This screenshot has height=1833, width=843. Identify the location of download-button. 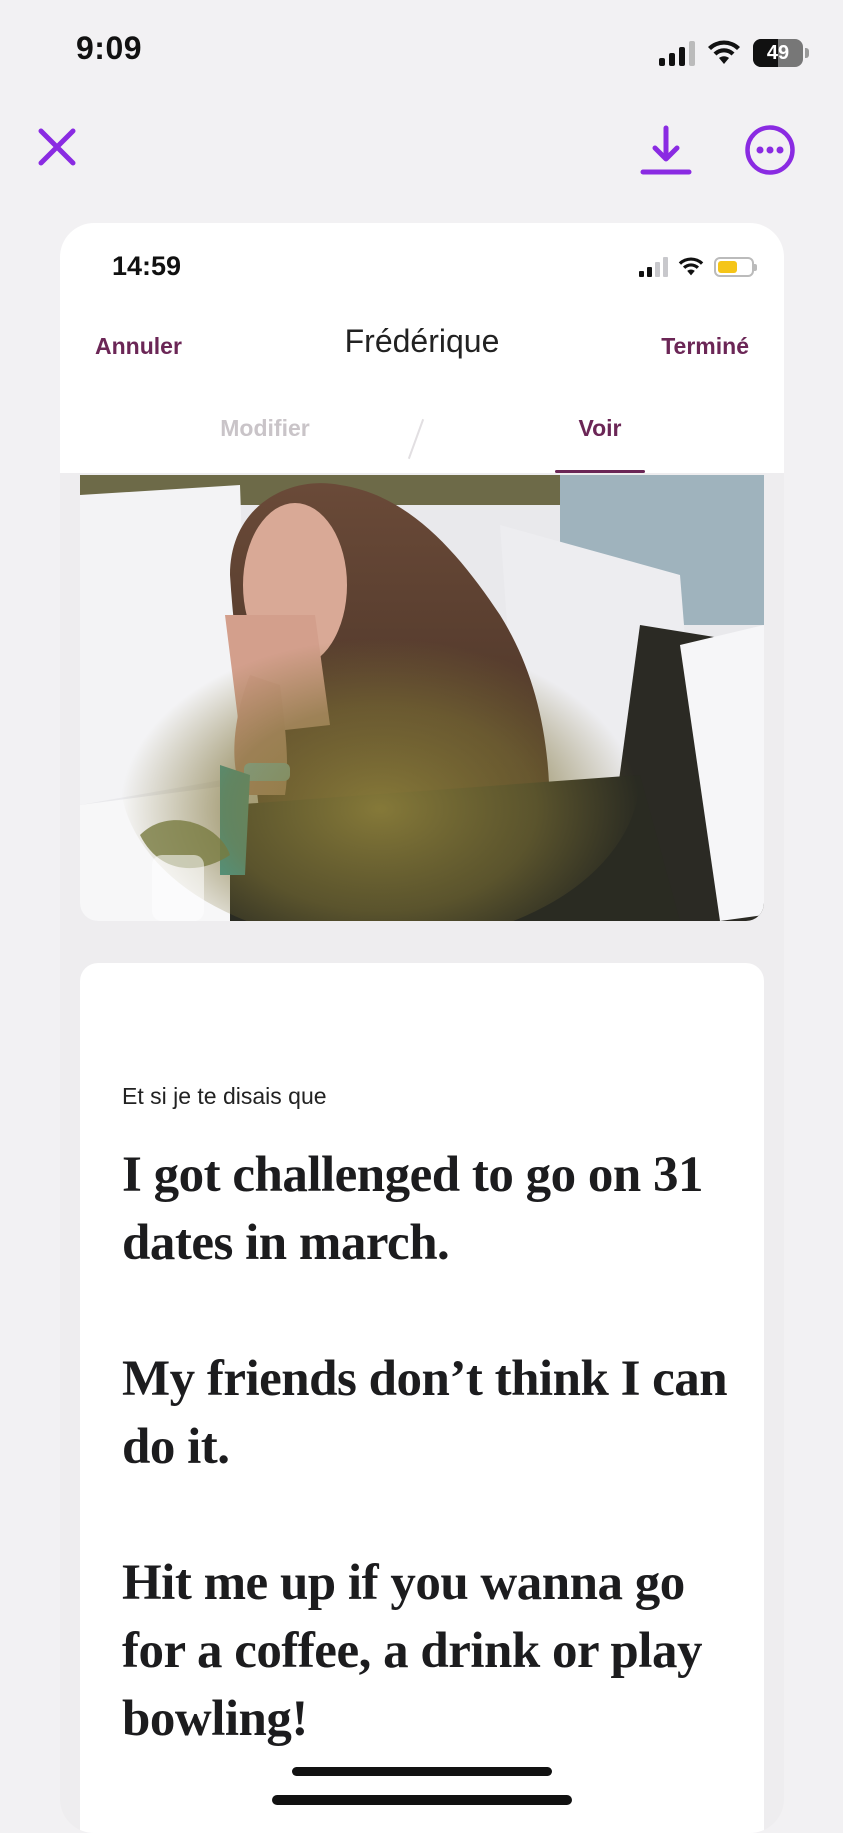
(666, 151).